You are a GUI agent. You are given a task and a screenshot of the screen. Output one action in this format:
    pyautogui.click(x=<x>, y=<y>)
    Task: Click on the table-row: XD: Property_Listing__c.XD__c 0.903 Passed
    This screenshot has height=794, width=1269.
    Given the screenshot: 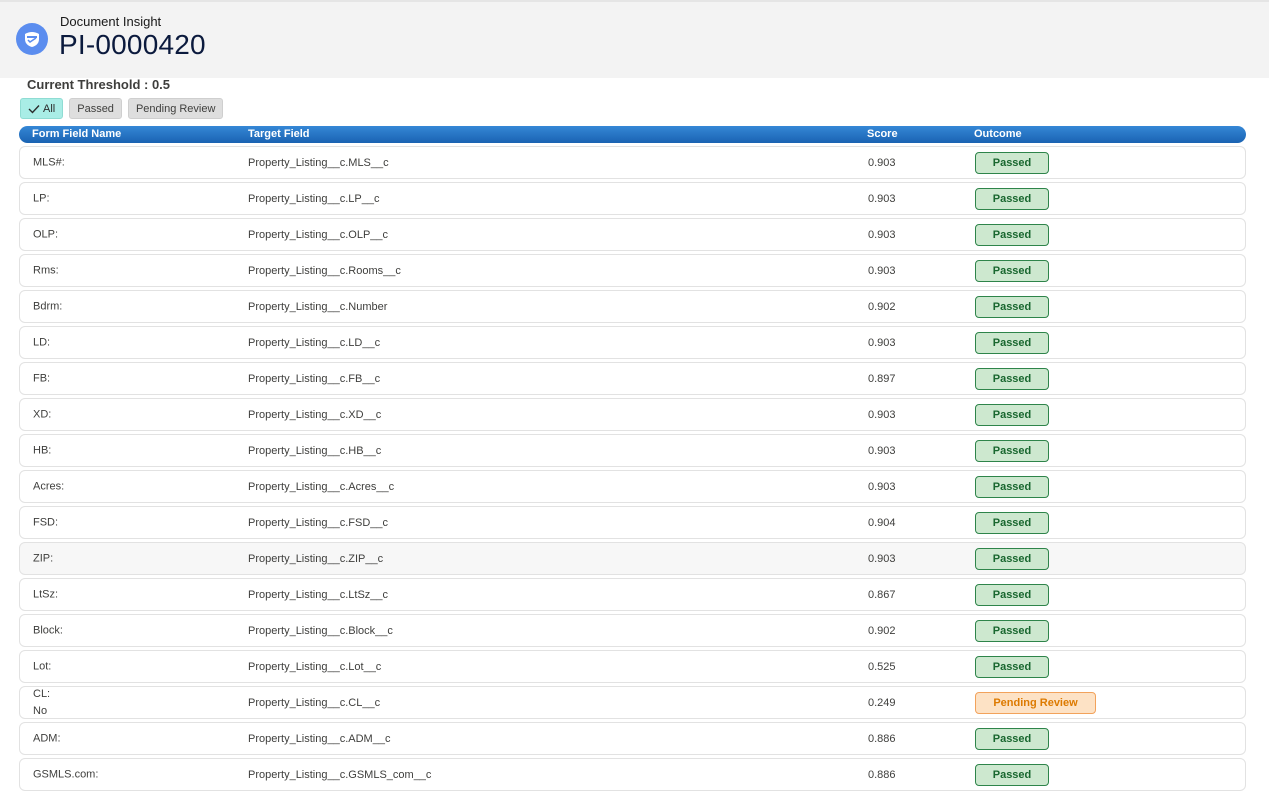 What is the action you would take?
    pyautogui.click(x=632, y=414)
    